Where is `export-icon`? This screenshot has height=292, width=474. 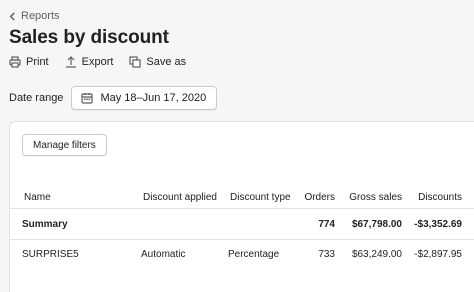
export-icon is located at coordinates (70, 62).